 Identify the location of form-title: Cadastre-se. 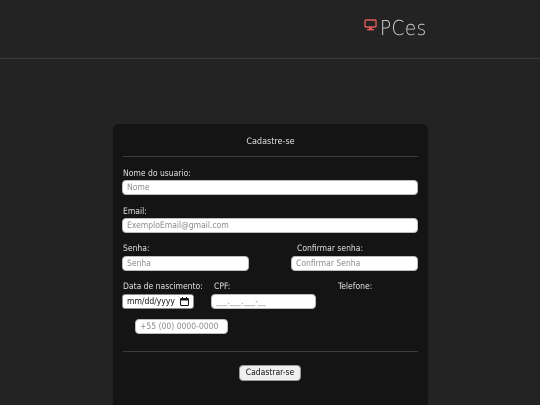
(270, 142).